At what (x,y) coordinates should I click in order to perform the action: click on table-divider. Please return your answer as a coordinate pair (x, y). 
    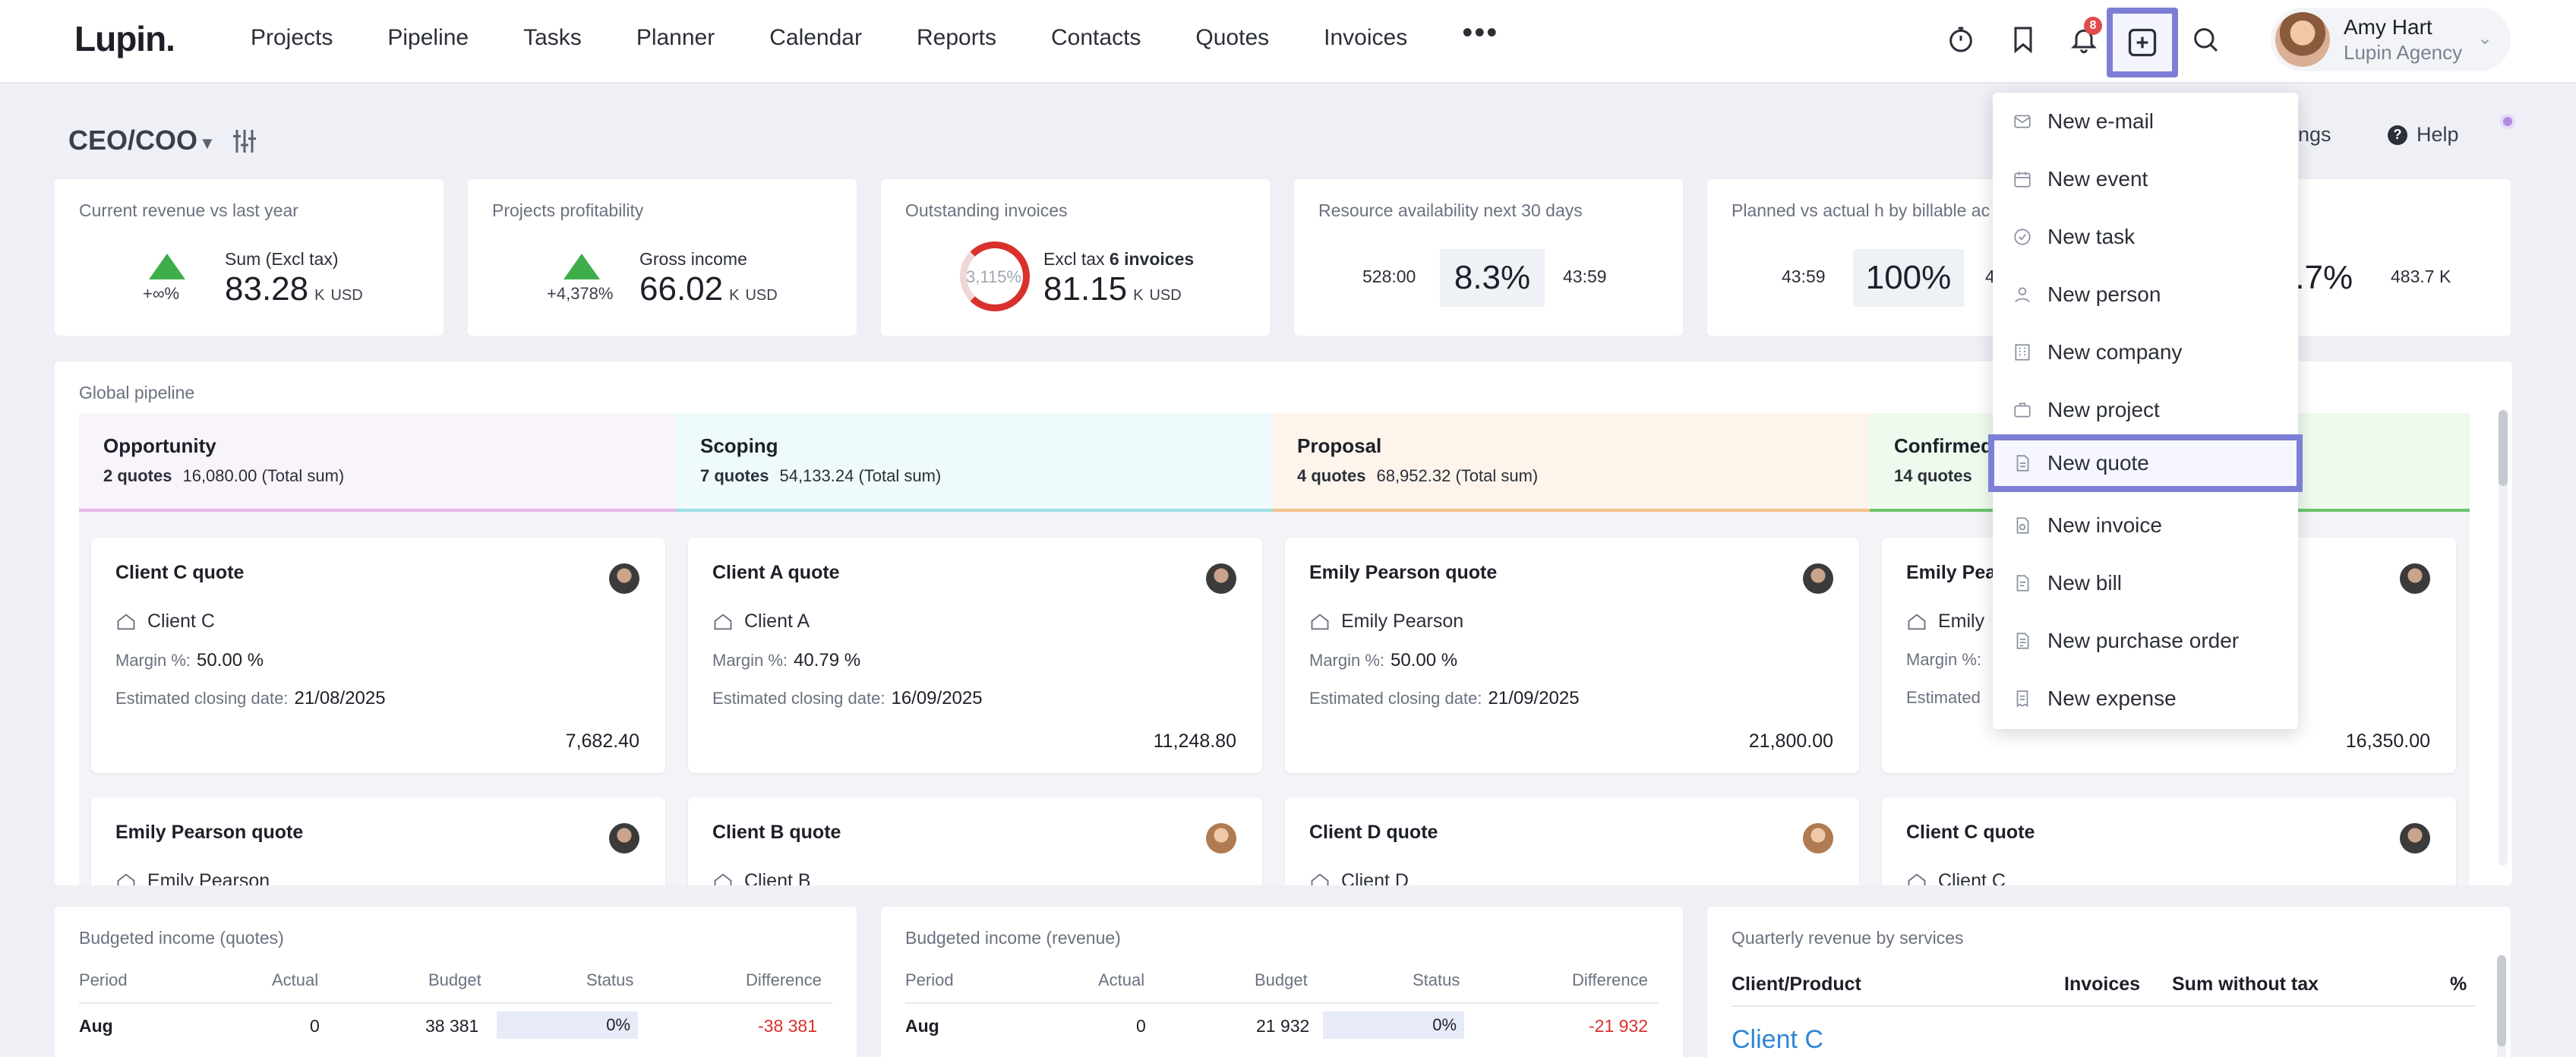
    Looking at the image, I should click on (455, 1003).